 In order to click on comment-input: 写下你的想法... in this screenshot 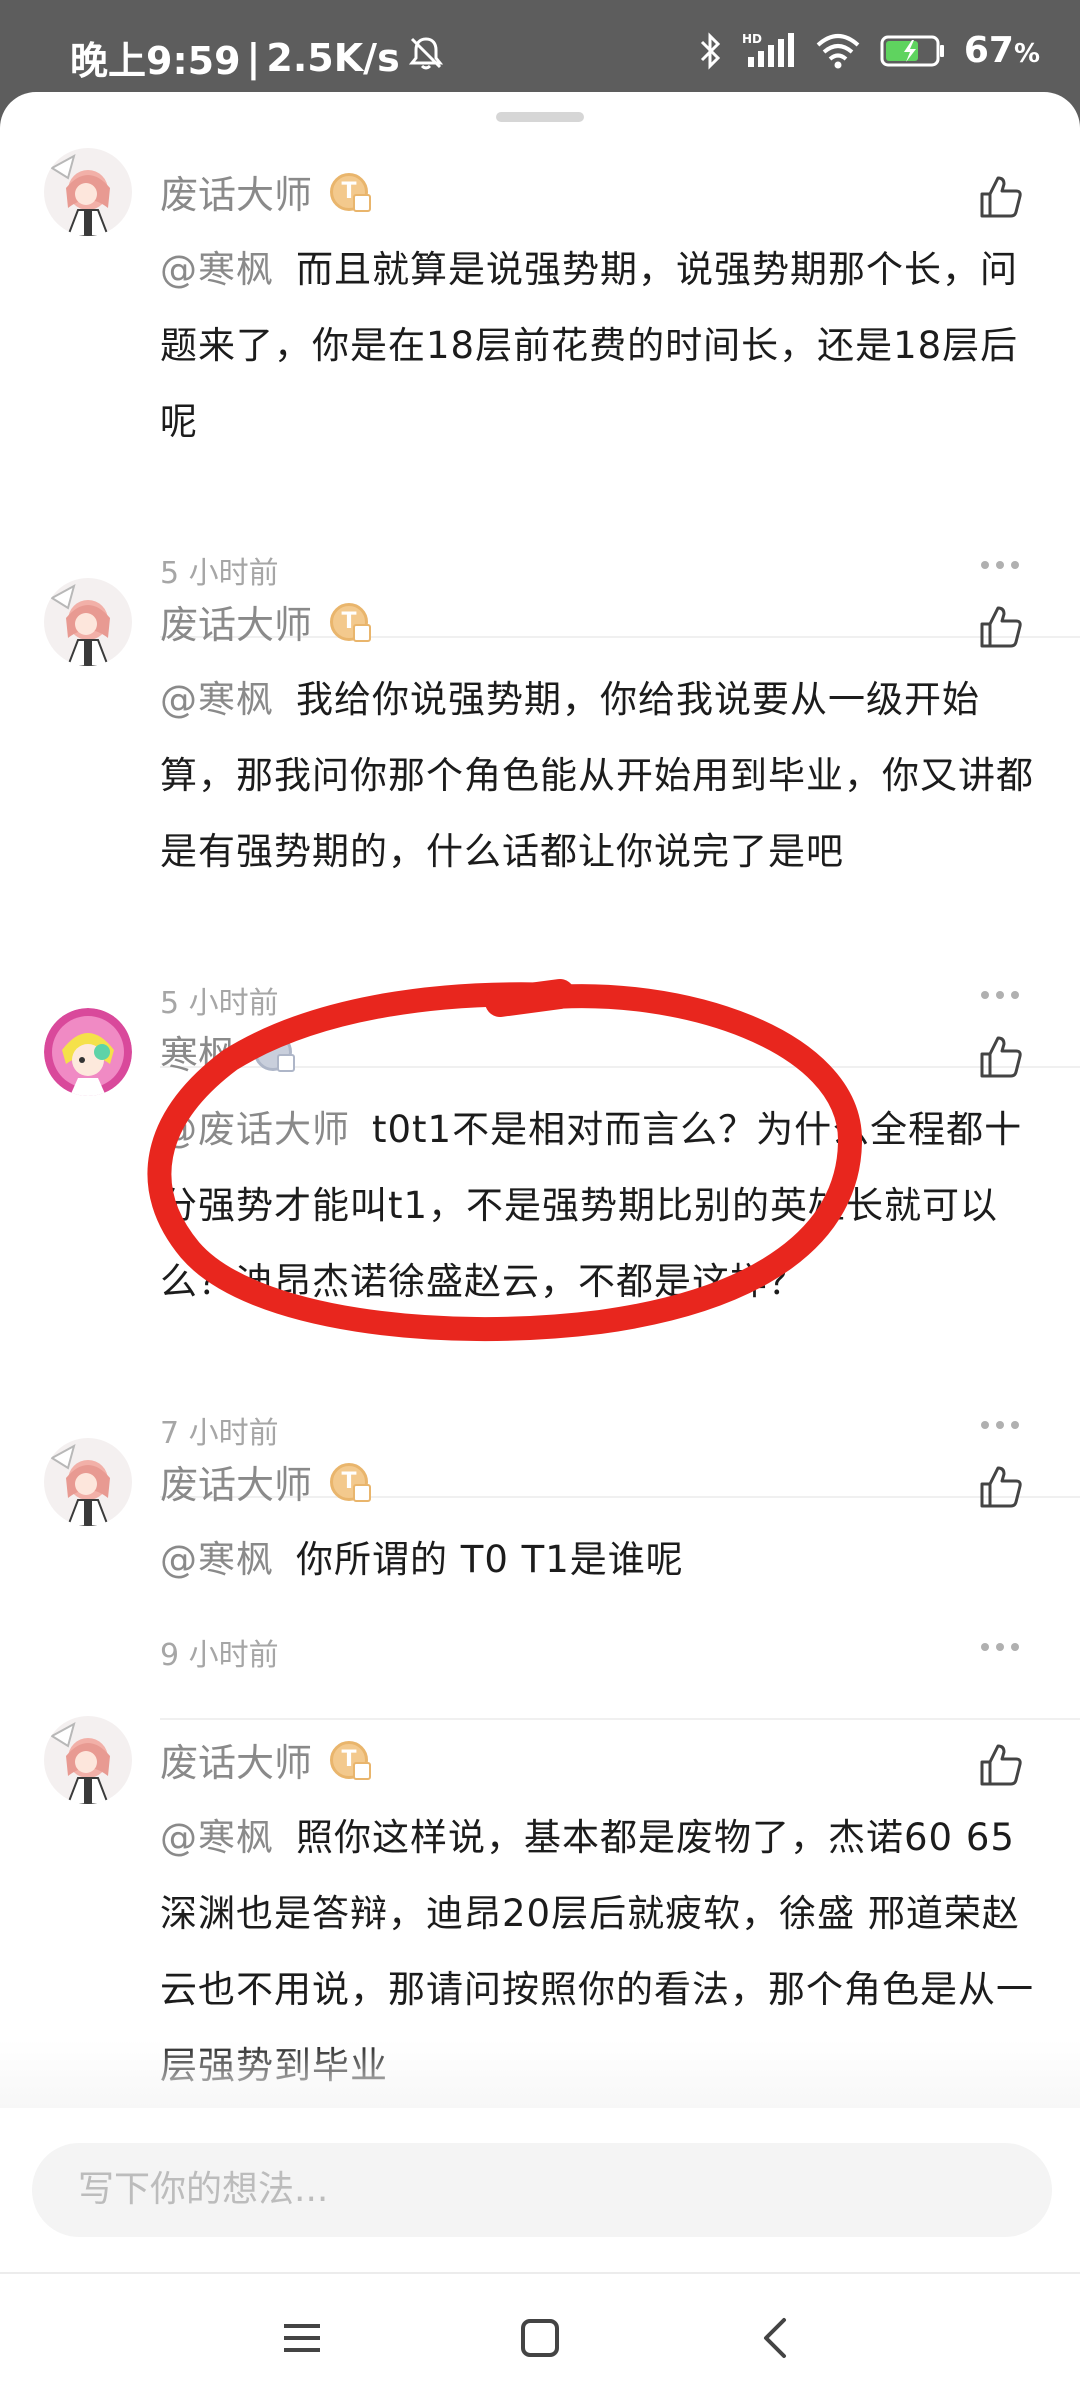, I will do `click(542, 2190)`.